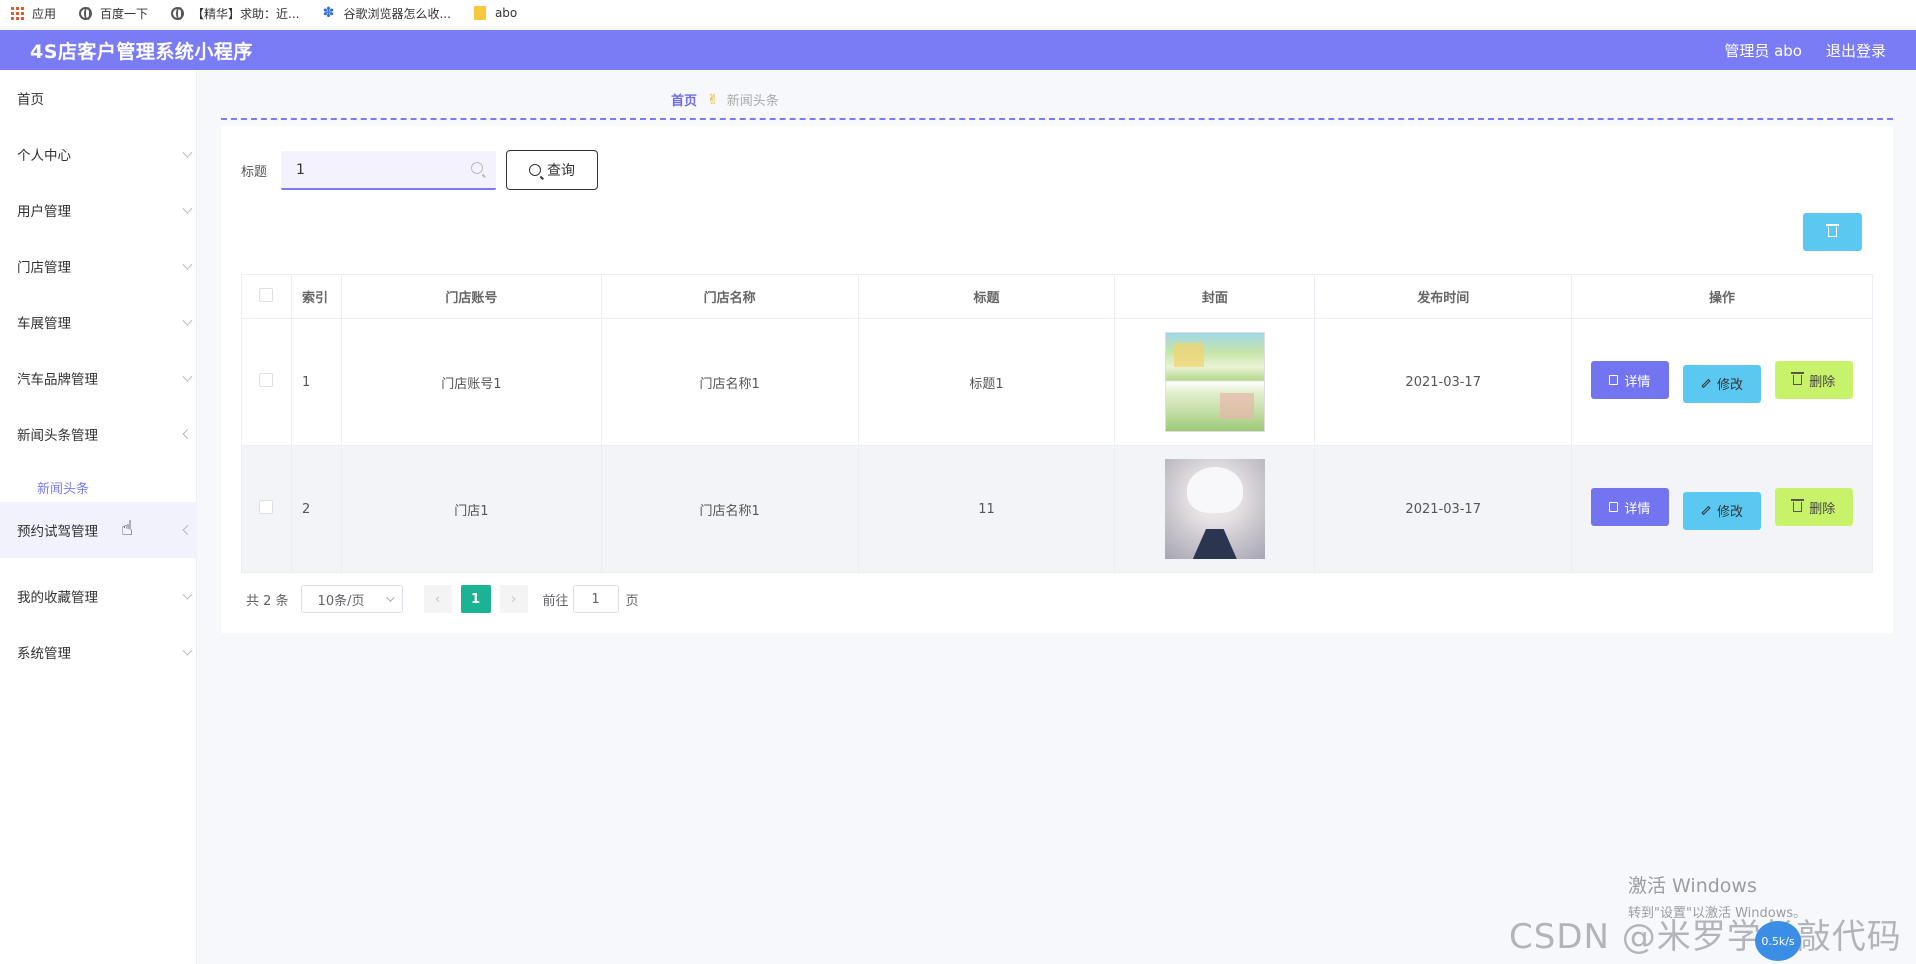 Image resolution: width=1916 pixels, height=964 pixels. Describe the element at coordinates (98, 266) in the screenshot. I see `sidebar-item-store-management: 门店管理` at that location.